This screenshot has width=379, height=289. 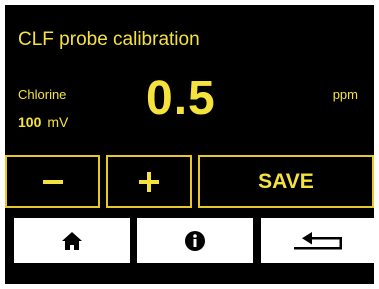 What do you see at coordinates (43, 122) in the screenshot?
I see `mv-readout: 100 mV` at bounding box center [43, 122].